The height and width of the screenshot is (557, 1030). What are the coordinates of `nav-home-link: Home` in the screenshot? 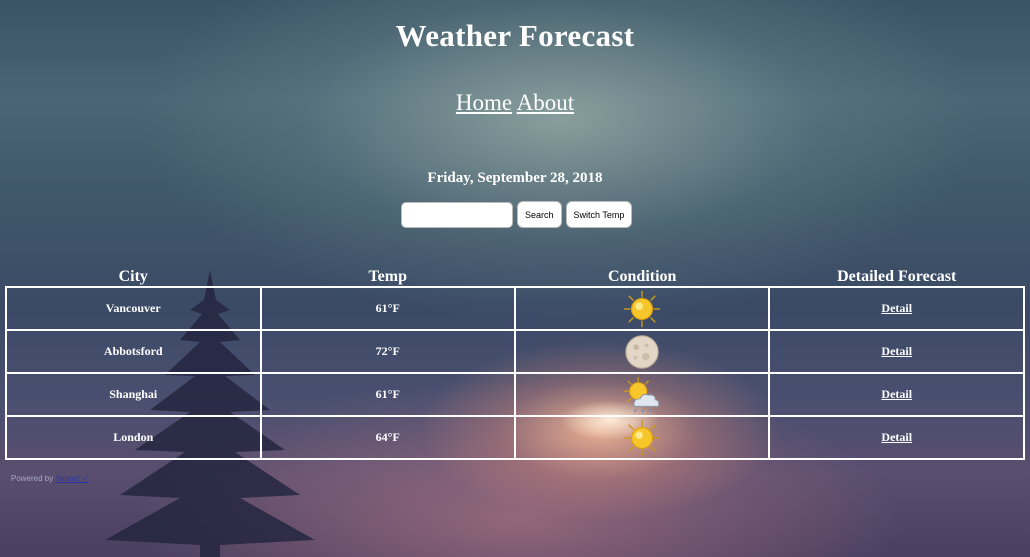 It's located at (484, 102).